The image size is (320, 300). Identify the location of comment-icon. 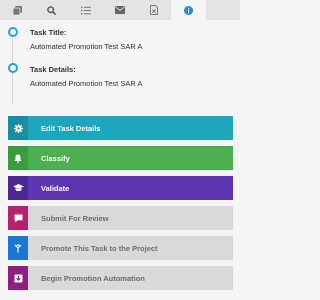
(18, 218).